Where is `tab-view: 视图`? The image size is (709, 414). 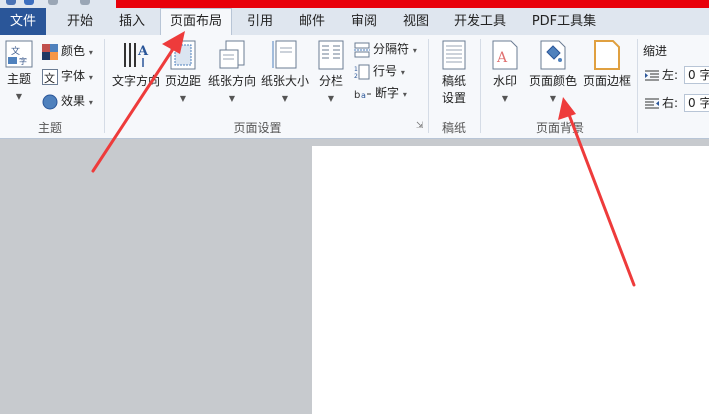
tab-view: 视图 is located at coordinates (416, 21).